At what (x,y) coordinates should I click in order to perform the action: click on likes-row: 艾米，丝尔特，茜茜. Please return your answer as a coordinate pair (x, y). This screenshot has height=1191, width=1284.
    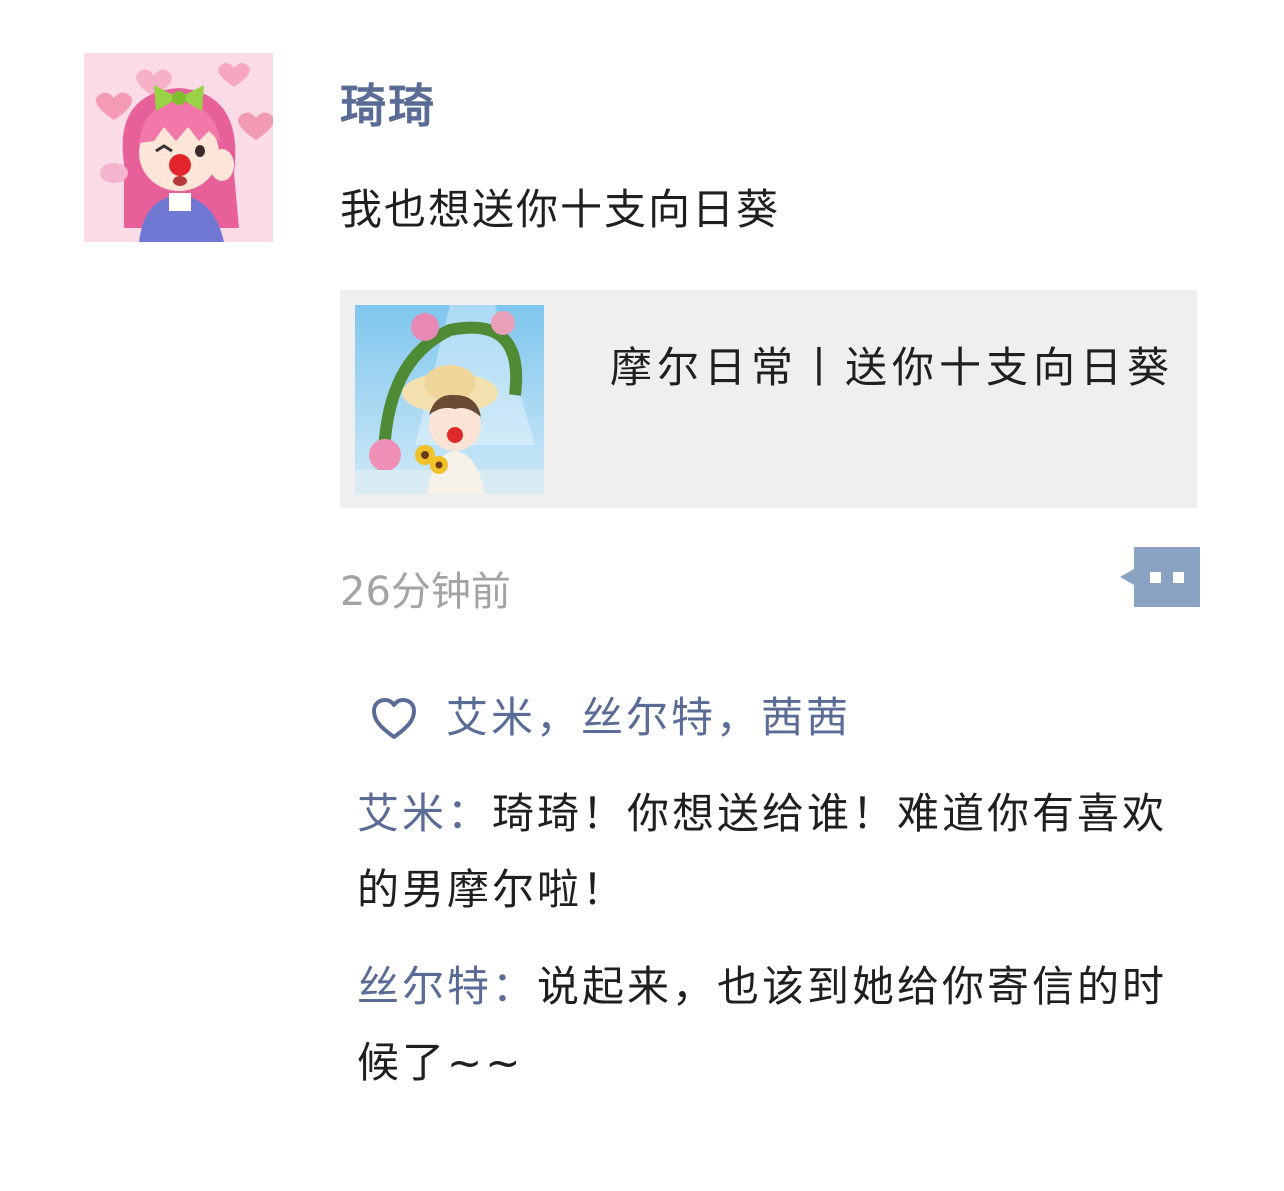
    Looking at the image, I should click on (610, 718).